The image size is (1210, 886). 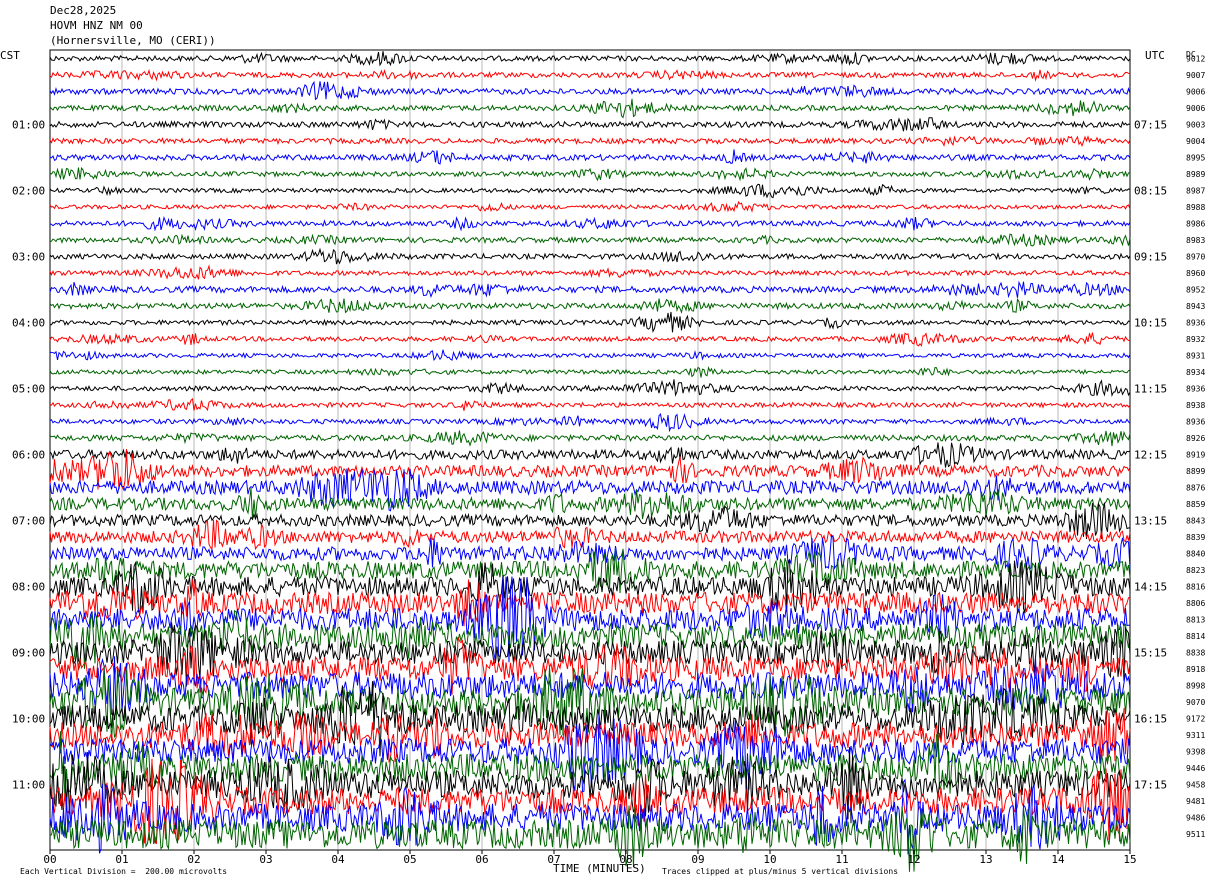 I want to click on x-axis-label: TIME (MINUTES), so click(x=599, y=868).